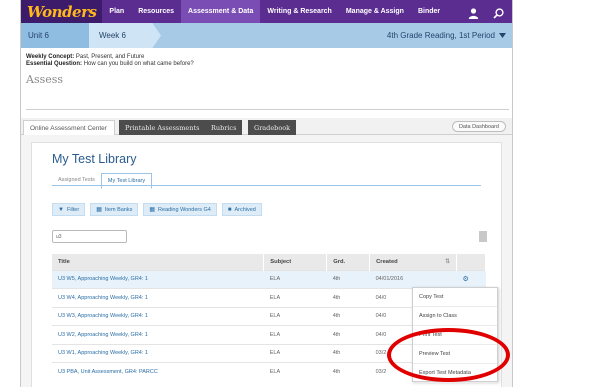 This screenshot has height=387, width=595. What do you see at coordinates (440, 35) in the screenshot?
I see `period-label: 4th Grade Reading, 1st Period` at bounding box center [440, 35].